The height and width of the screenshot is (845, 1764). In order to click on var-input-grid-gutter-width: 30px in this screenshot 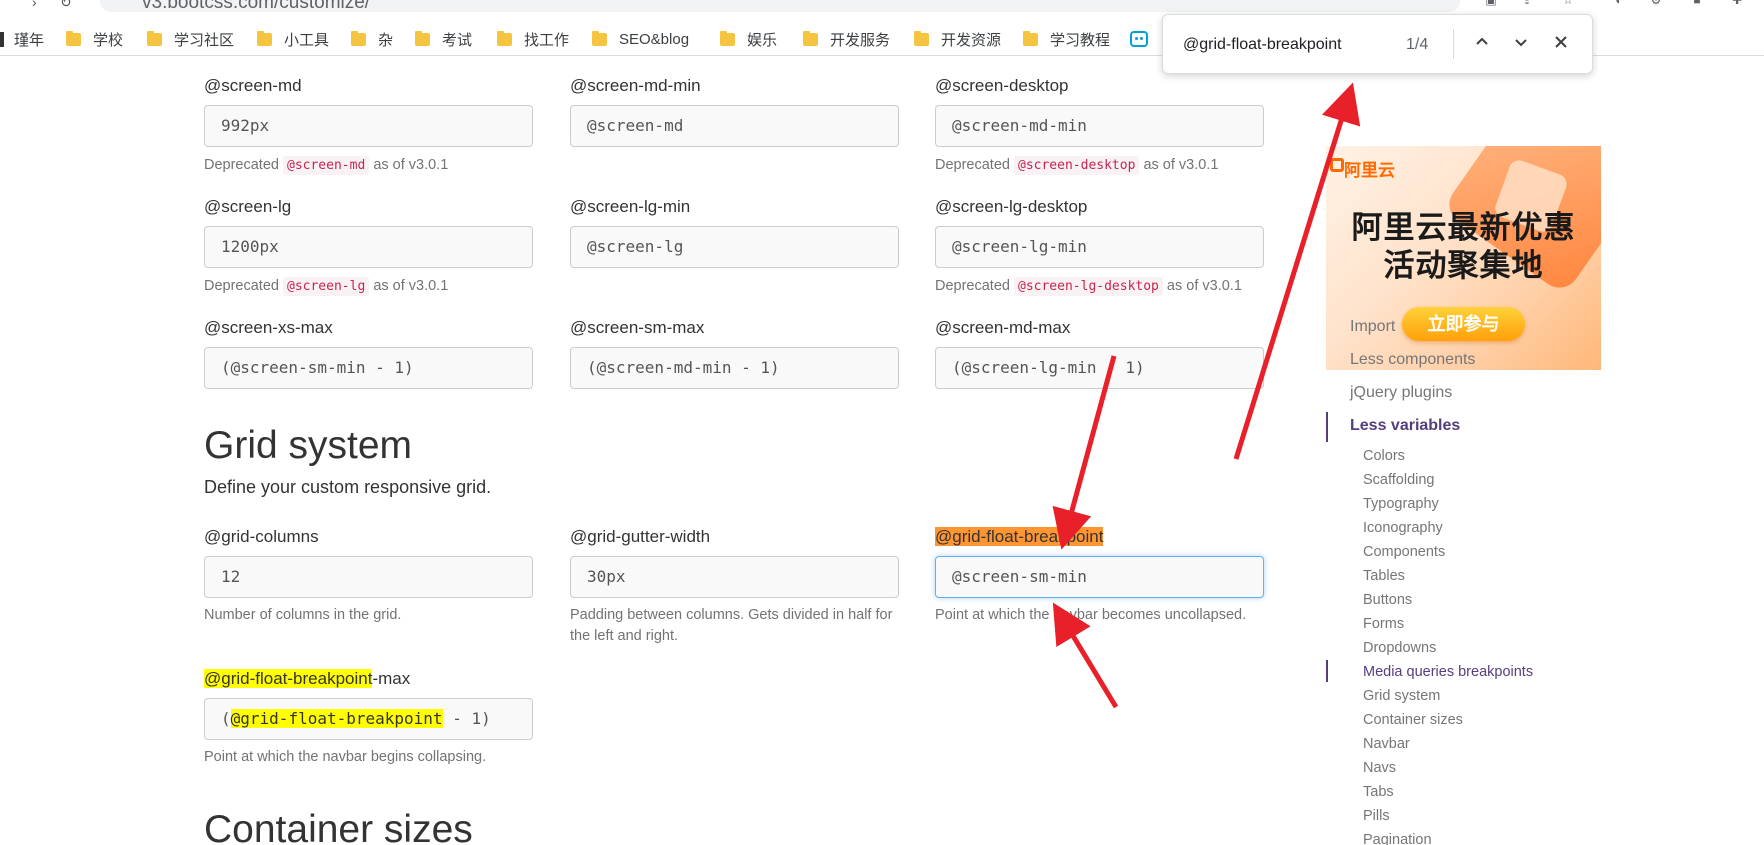, I will do `click(734, 577)`.